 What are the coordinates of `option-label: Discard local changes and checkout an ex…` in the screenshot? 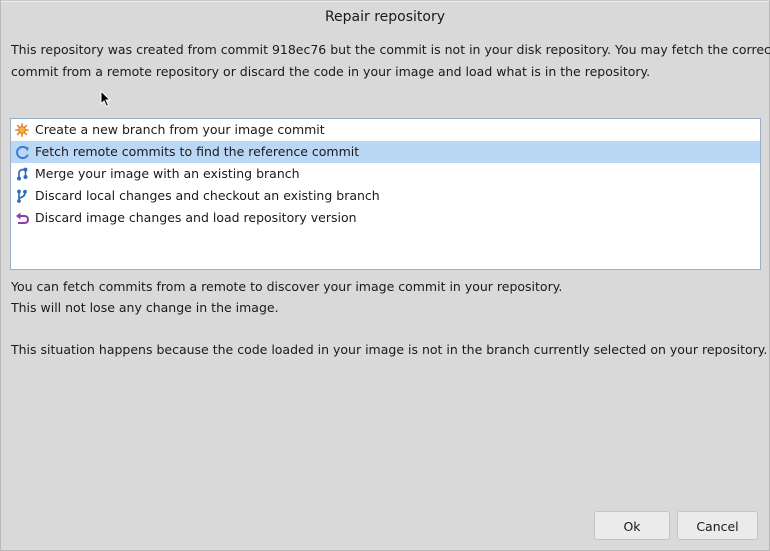 It's located at (207, 195).